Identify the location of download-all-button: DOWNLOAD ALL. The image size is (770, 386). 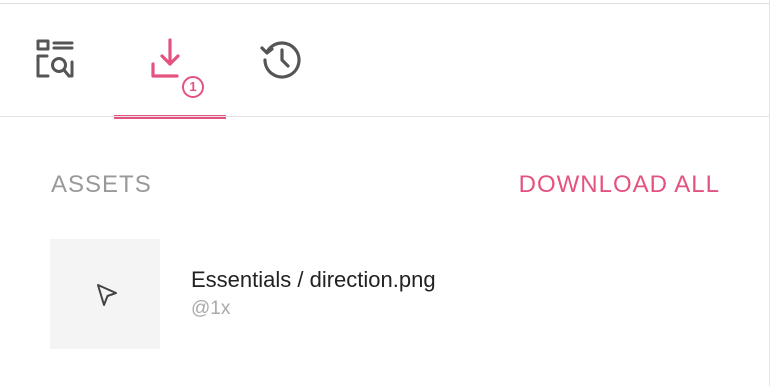
(619, 185).